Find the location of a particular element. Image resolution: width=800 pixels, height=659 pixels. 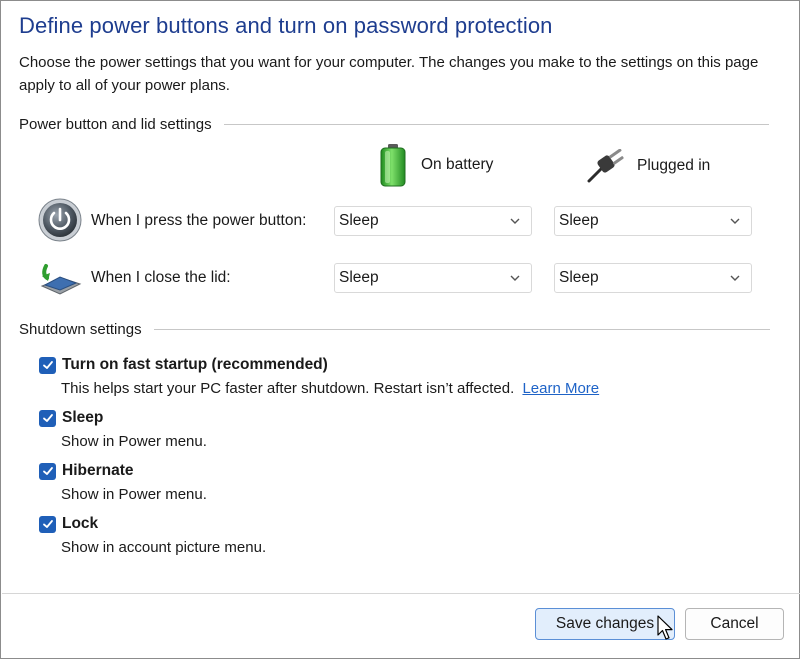

fast-startup-title: Turn on fast startup (recommended) is located at coordinates (195, 364).